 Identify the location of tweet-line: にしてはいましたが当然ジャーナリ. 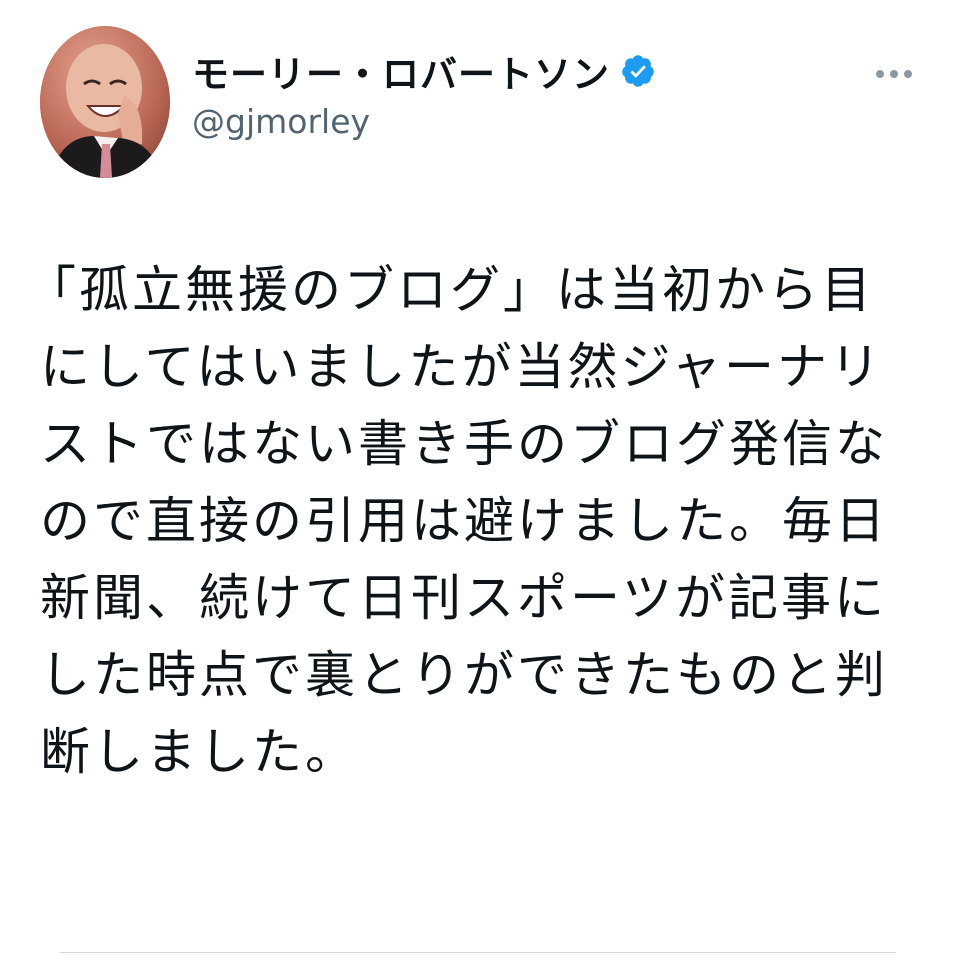
(461, 367).